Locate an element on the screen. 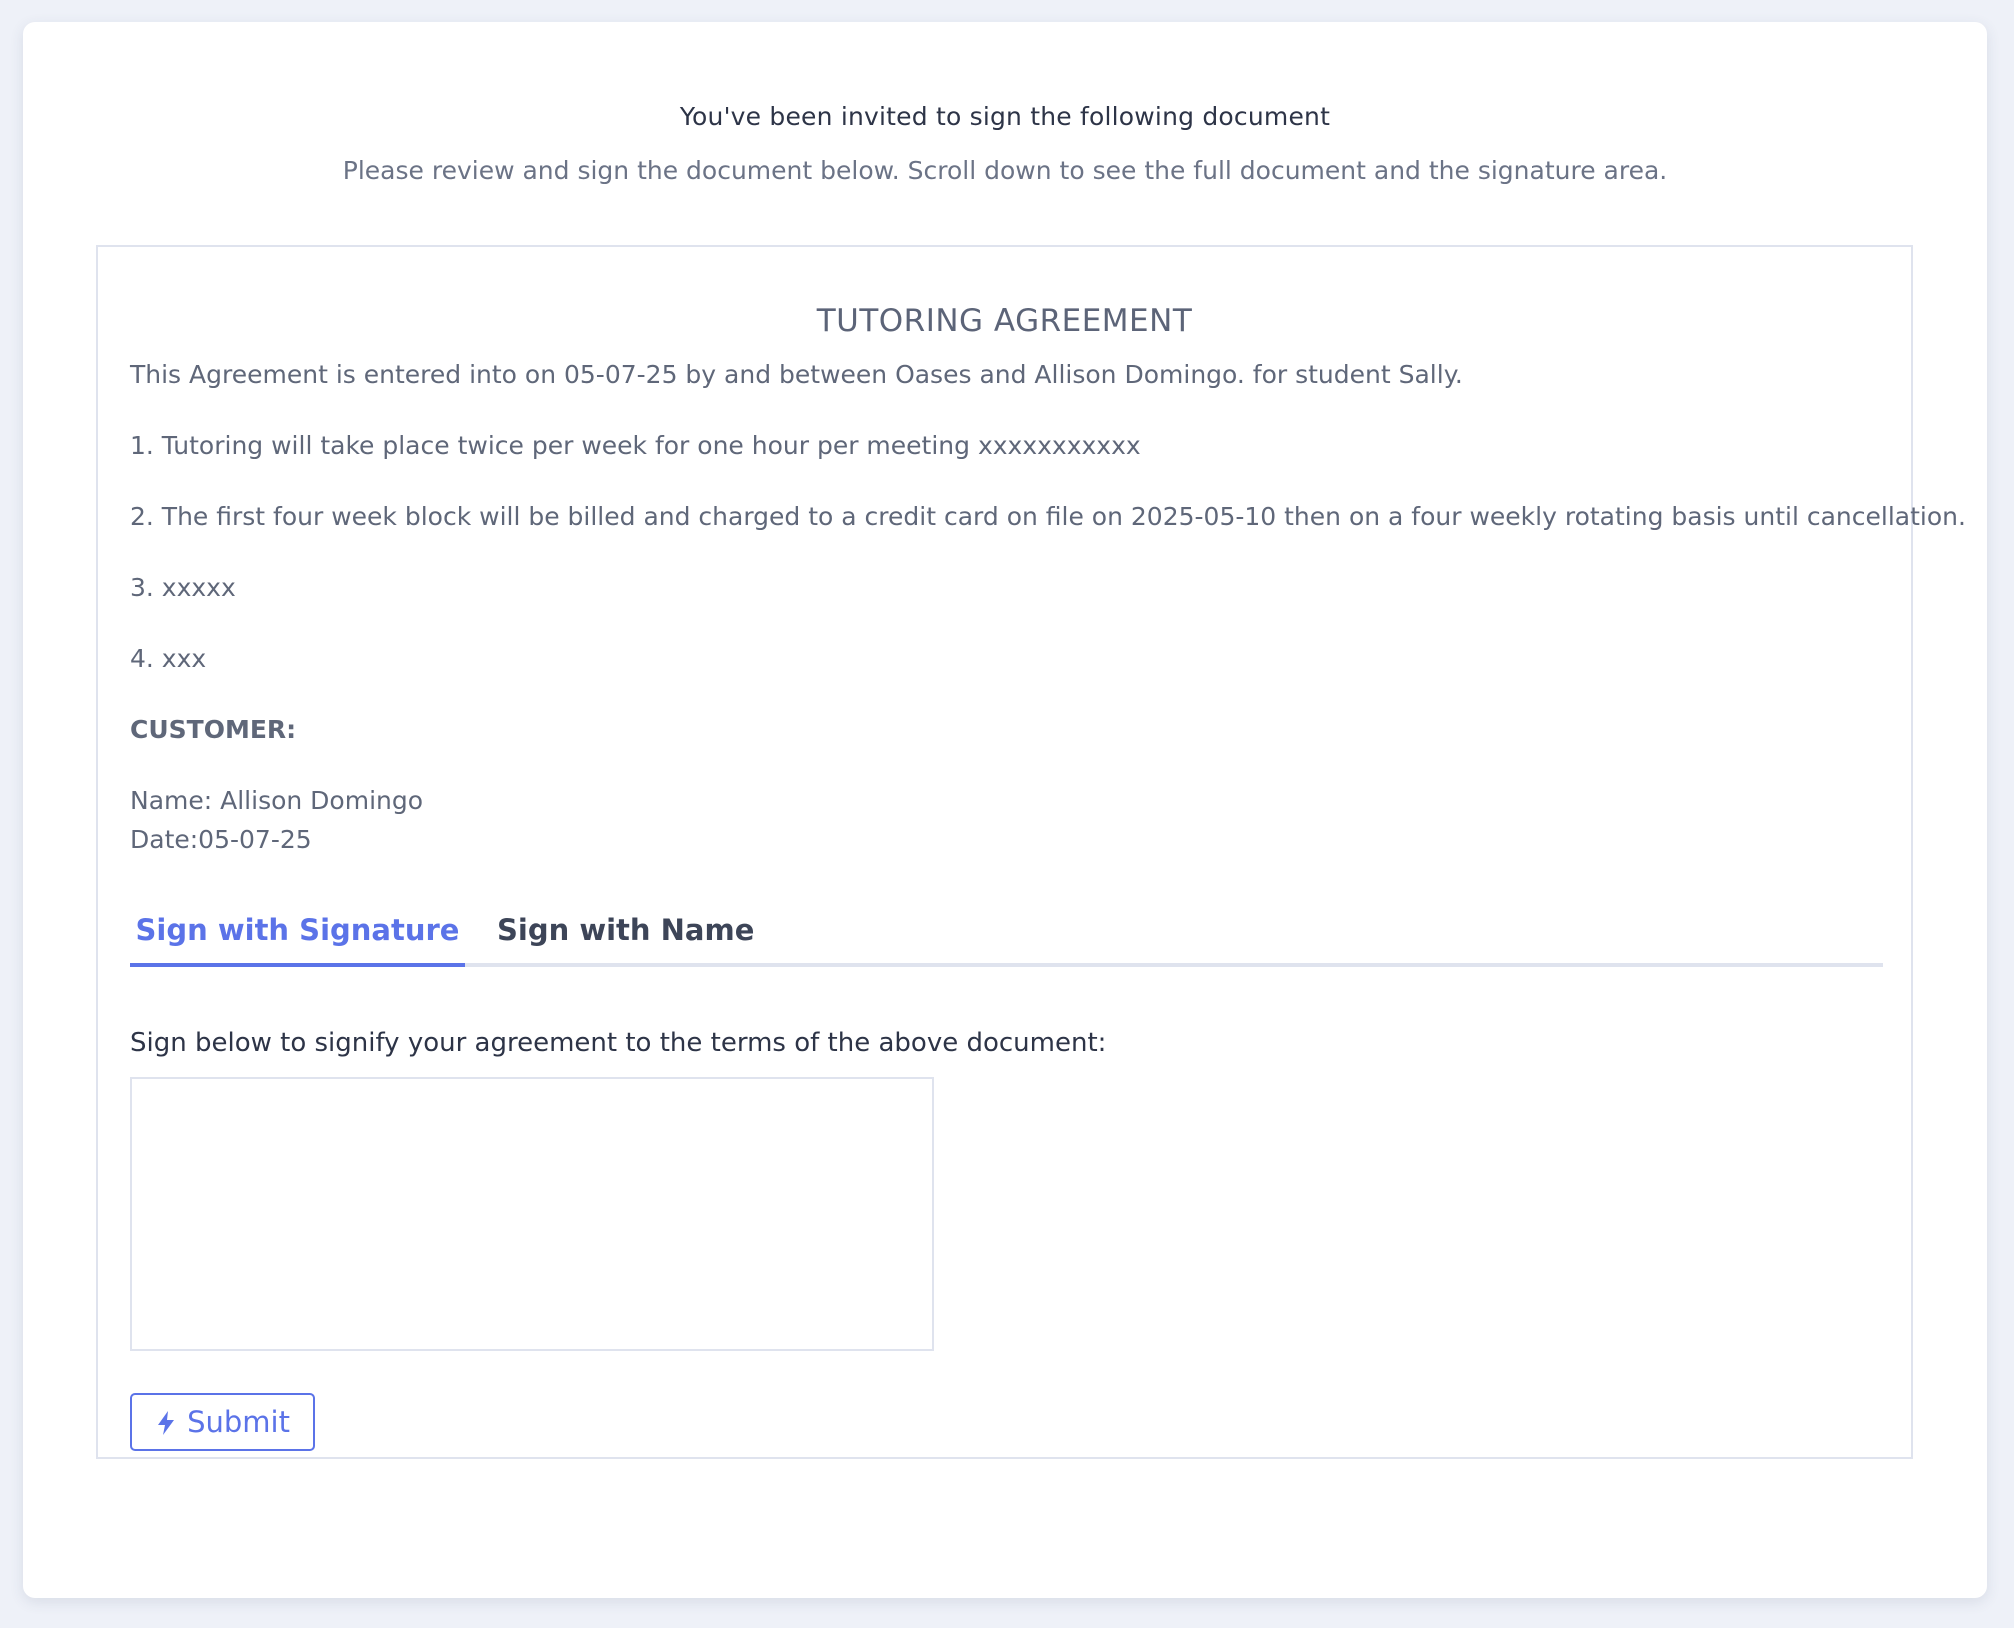  submit-label: Submit is located at coordinates (238, 1422).